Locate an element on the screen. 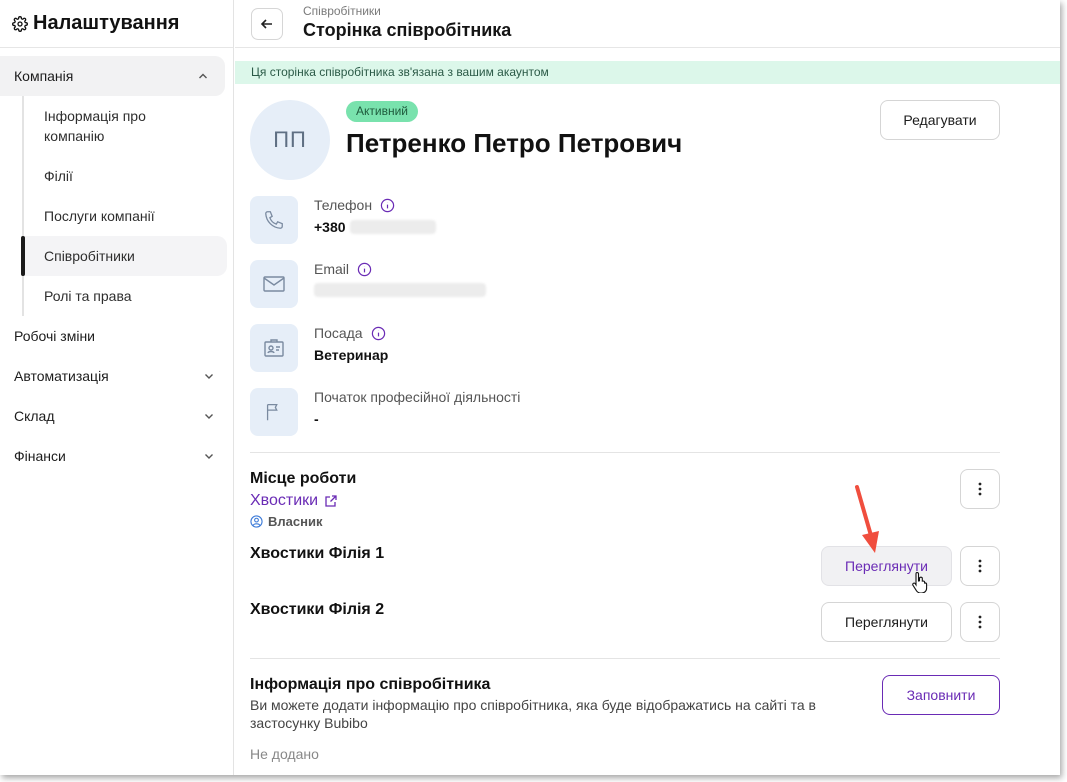 The height and width of the screenshot is (782, 1067). flag-icon is located at coordinates (274, 412).